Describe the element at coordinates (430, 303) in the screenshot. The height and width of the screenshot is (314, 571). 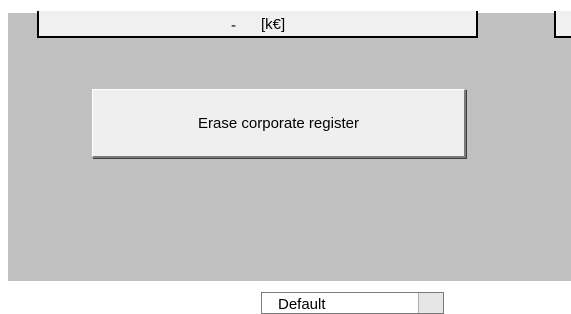
I see `dropdown-arrow-button` at that location.